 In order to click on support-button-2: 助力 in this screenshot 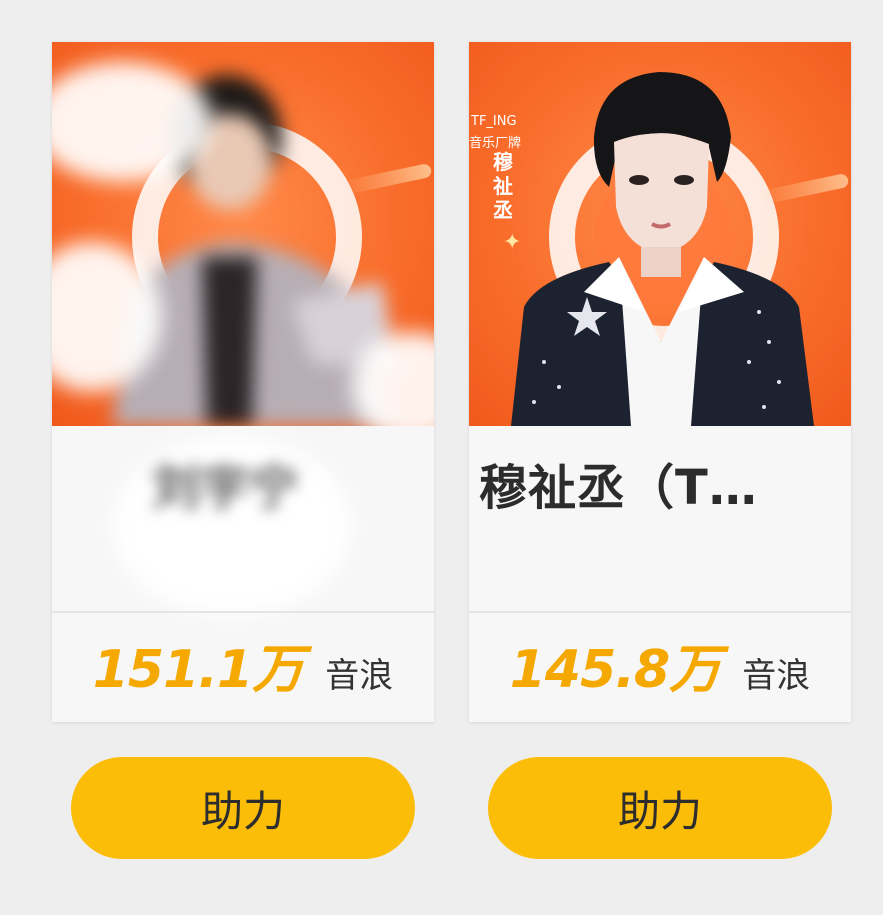, I will do `click(660, 808)`.